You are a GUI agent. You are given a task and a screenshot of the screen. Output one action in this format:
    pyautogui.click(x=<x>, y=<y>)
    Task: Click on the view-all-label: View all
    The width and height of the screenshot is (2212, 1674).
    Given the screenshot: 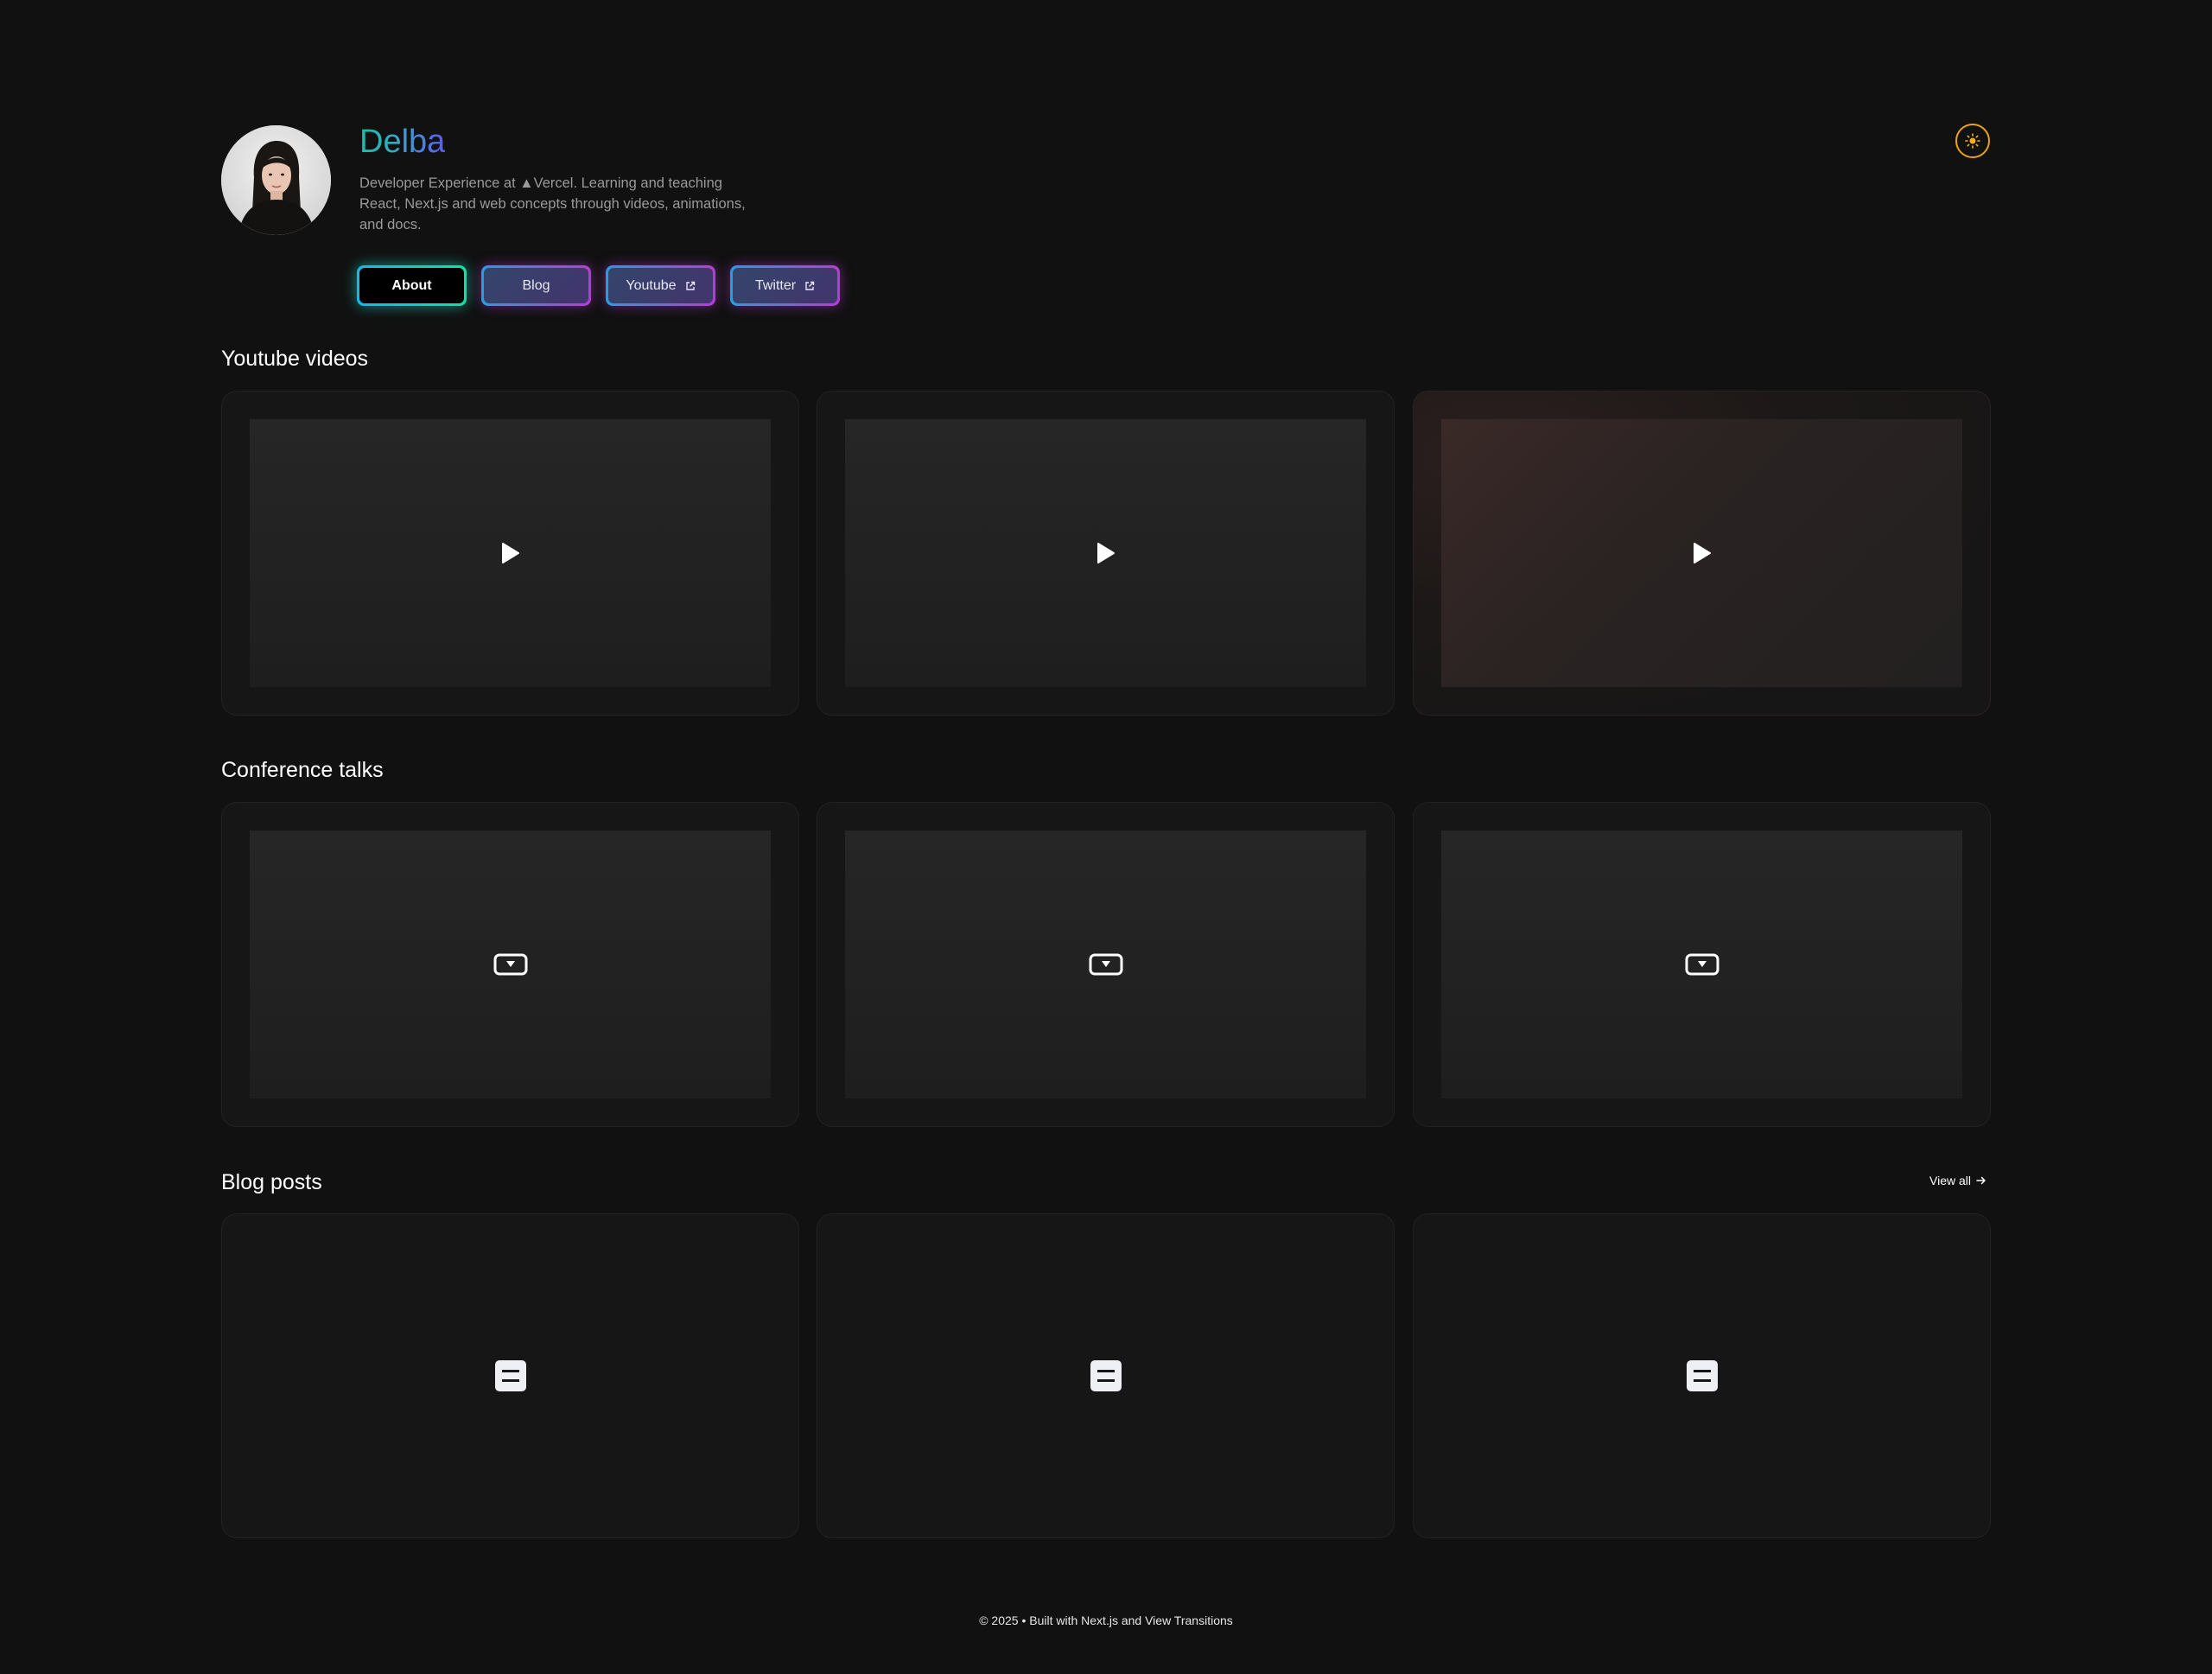 What is the action you would take?
    pyautogui.click(x=1950, y=1180)
    